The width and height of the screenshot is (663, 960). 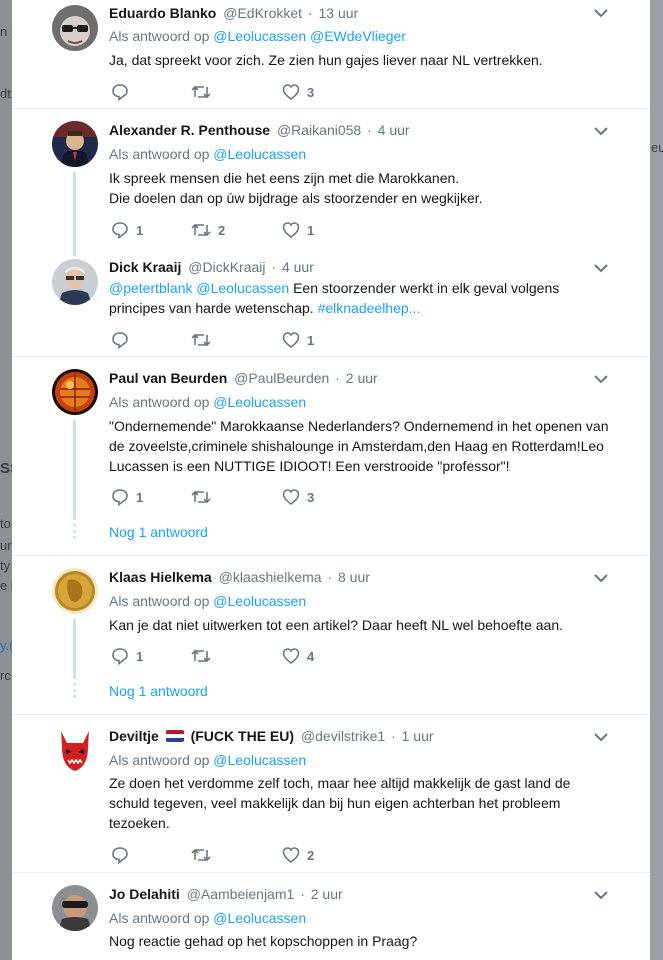 I want to click on tweet-text-segment: principes van harde wetenschap., so click(x=211, y=308).